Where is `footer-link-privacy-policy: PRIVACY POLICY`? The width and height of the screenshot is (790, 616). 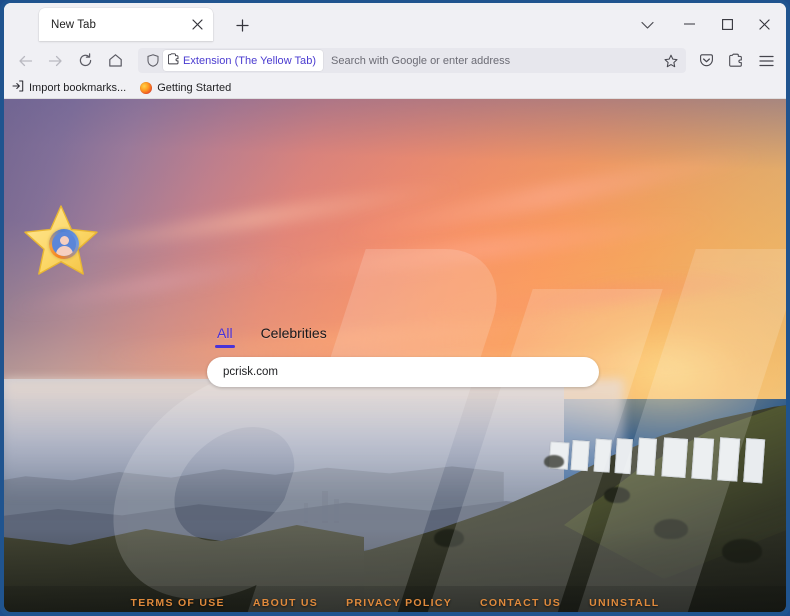
footer-link-privacy-policy: PRIVACY POLICY is located at coordinates (399, 603).